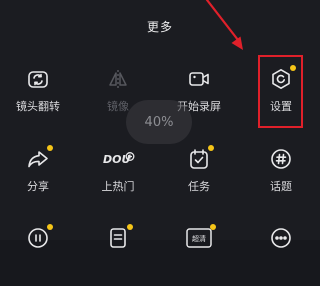 The height and width of the screenshot is (286, 320). Describe the element at coordinates (118, 159) in the screenshot. I see `dou-plus-icon: DOU` at that location.